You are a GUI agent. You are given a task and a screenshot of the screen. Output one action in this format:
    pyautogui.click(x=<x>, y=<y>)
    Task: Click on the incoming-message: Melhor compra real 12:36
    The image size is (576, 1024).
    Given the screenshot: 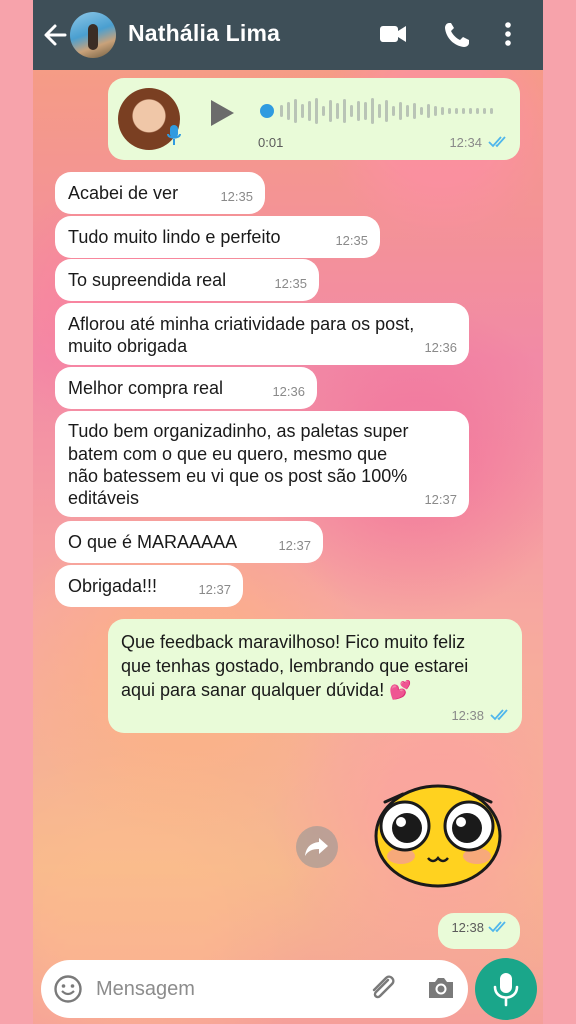 What is the action you would take?
    pyautogui.click(x=186, y=388)
    